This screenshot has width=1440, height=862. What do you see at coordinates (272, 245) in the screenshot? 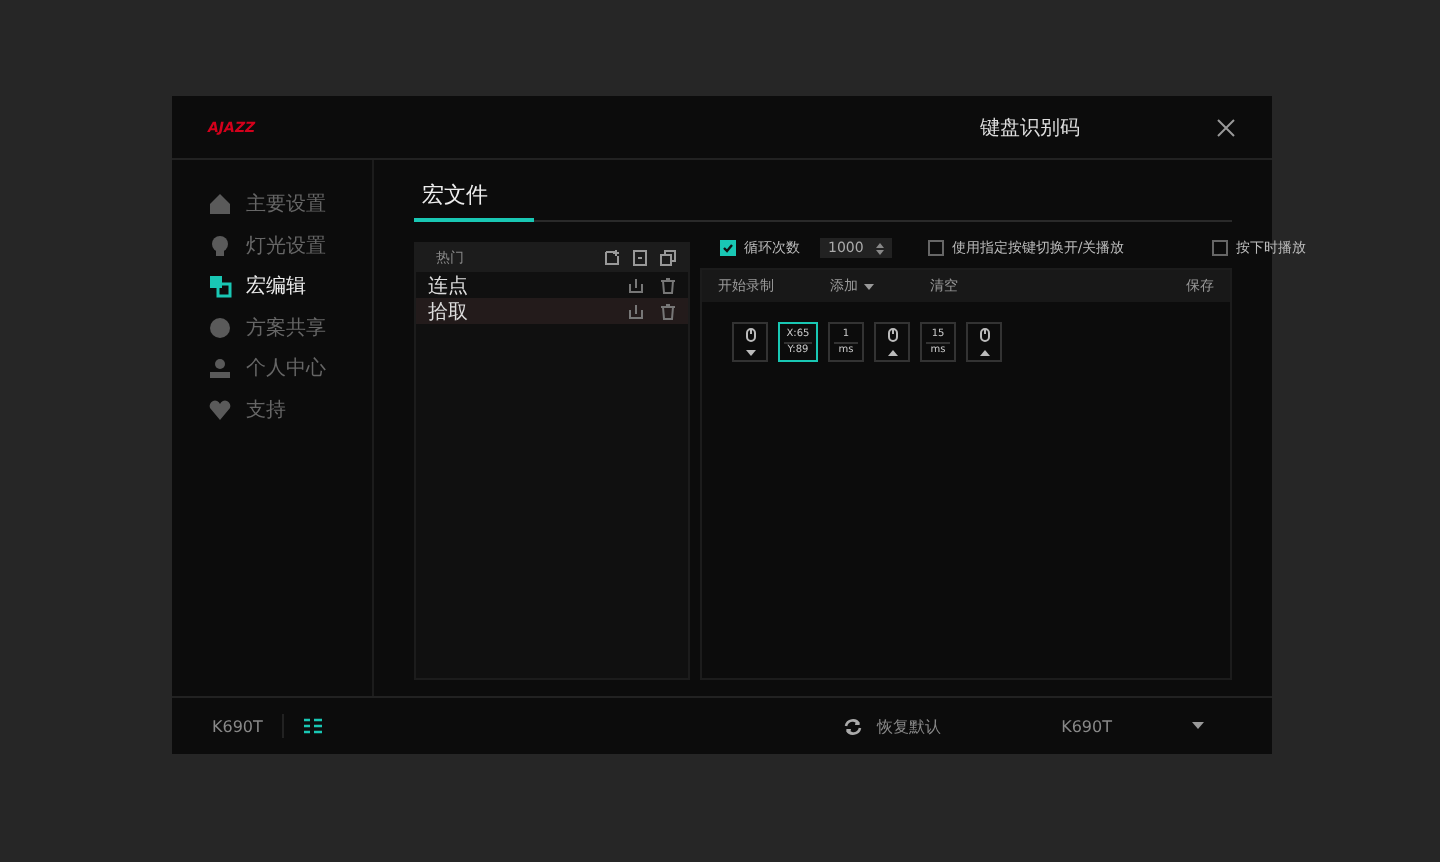
I see `sidebar-item: 灯光设置` at bounding box center [272, 245].